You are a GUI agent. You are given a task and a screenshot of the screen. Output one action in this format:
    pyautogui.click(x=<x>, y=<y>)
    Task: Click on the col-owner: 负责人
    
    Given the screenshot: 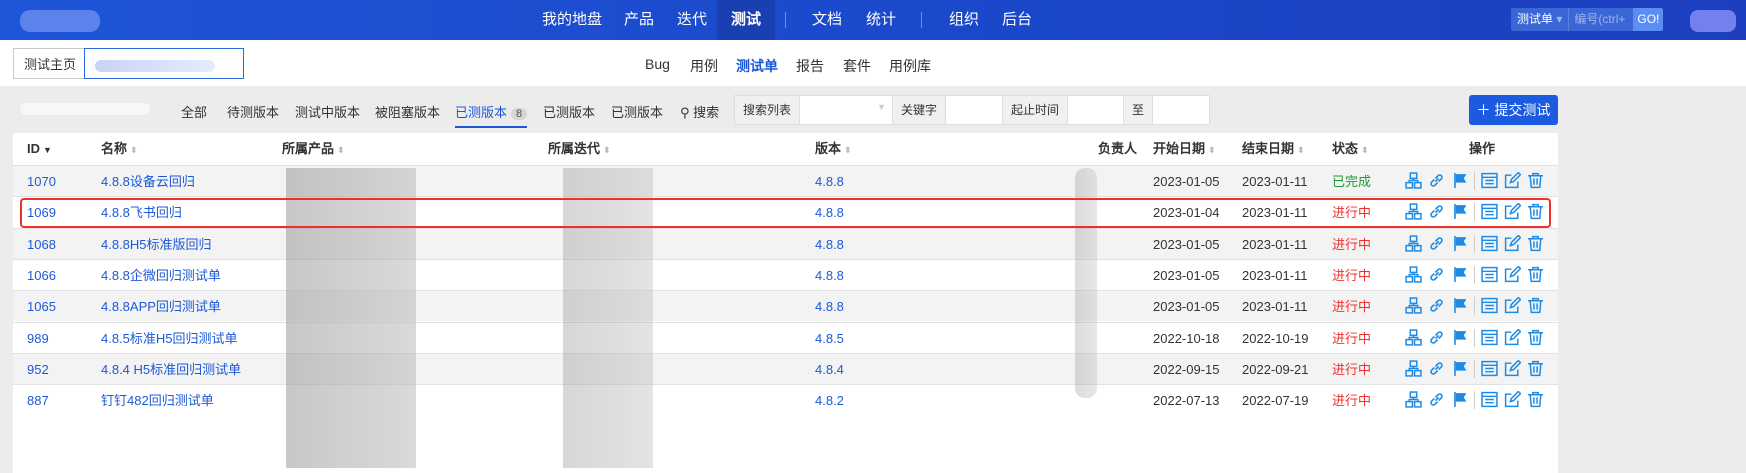 What is the action you would take?
    pyautogui.click(x=1117, y=149)
    